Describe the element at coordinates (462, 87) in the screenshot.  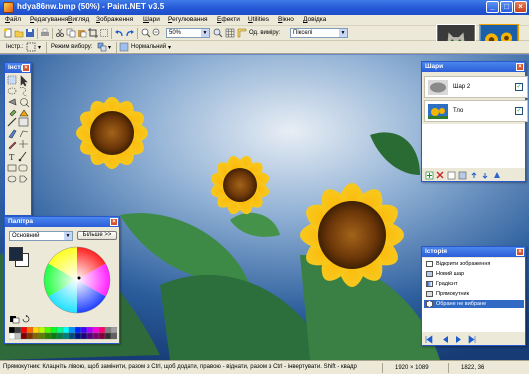
I see `layer-name: Шар 2` at that location.